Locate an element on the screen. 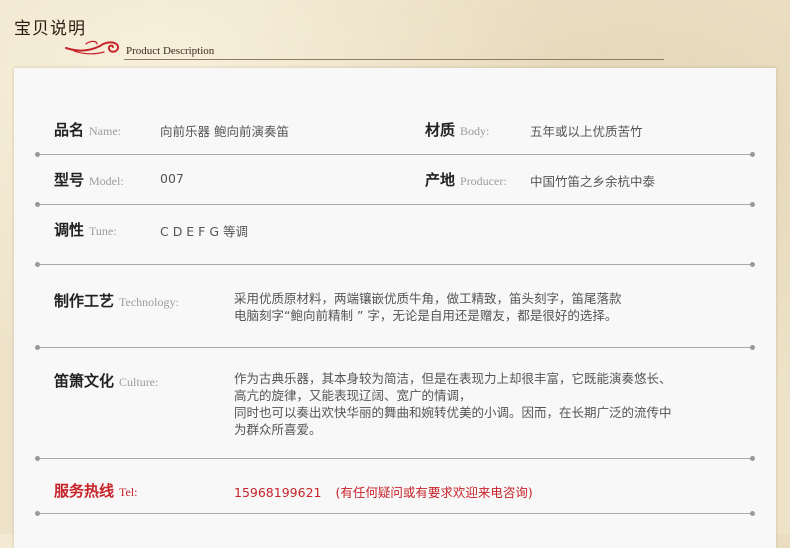 Image resolution: width=790 pixels, height=548 pixels. technology-label-en: Technology: is located at coordinates (149, 302).